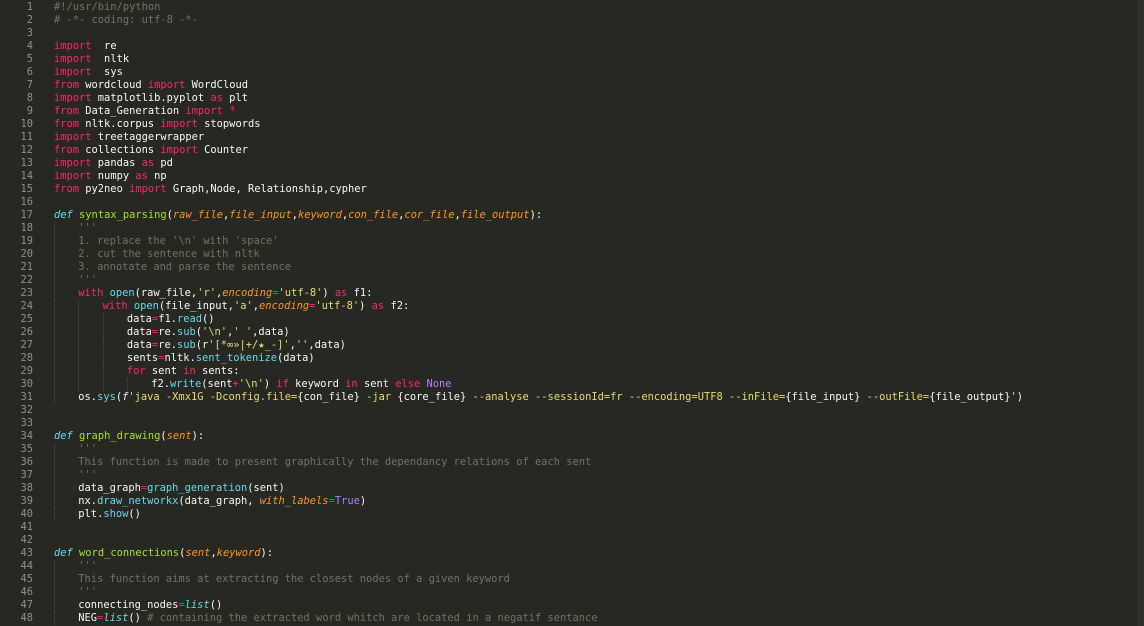 This screenshot has height=626, width=1144. I want to click on code-token: else, so click(408, 384).